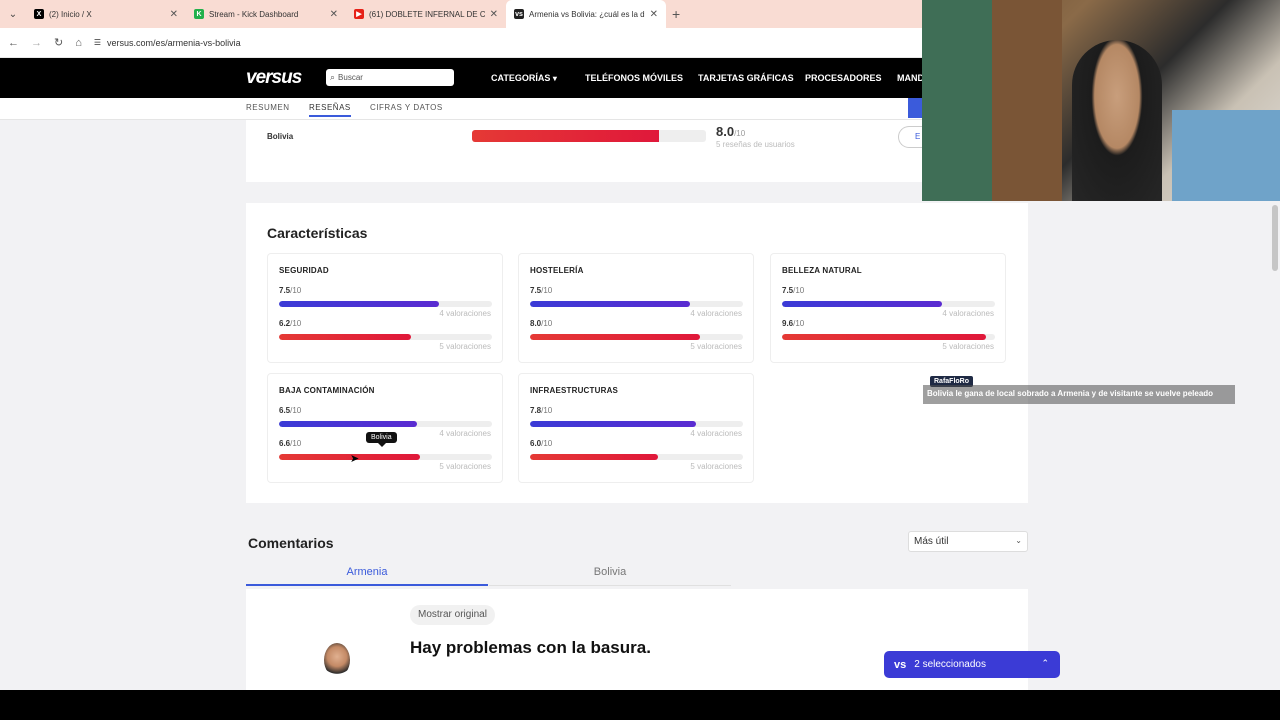 This screenshot has width=1280, height=720. I want to click on comment-headline: Hay problemas con la basura., so click(530, 647).